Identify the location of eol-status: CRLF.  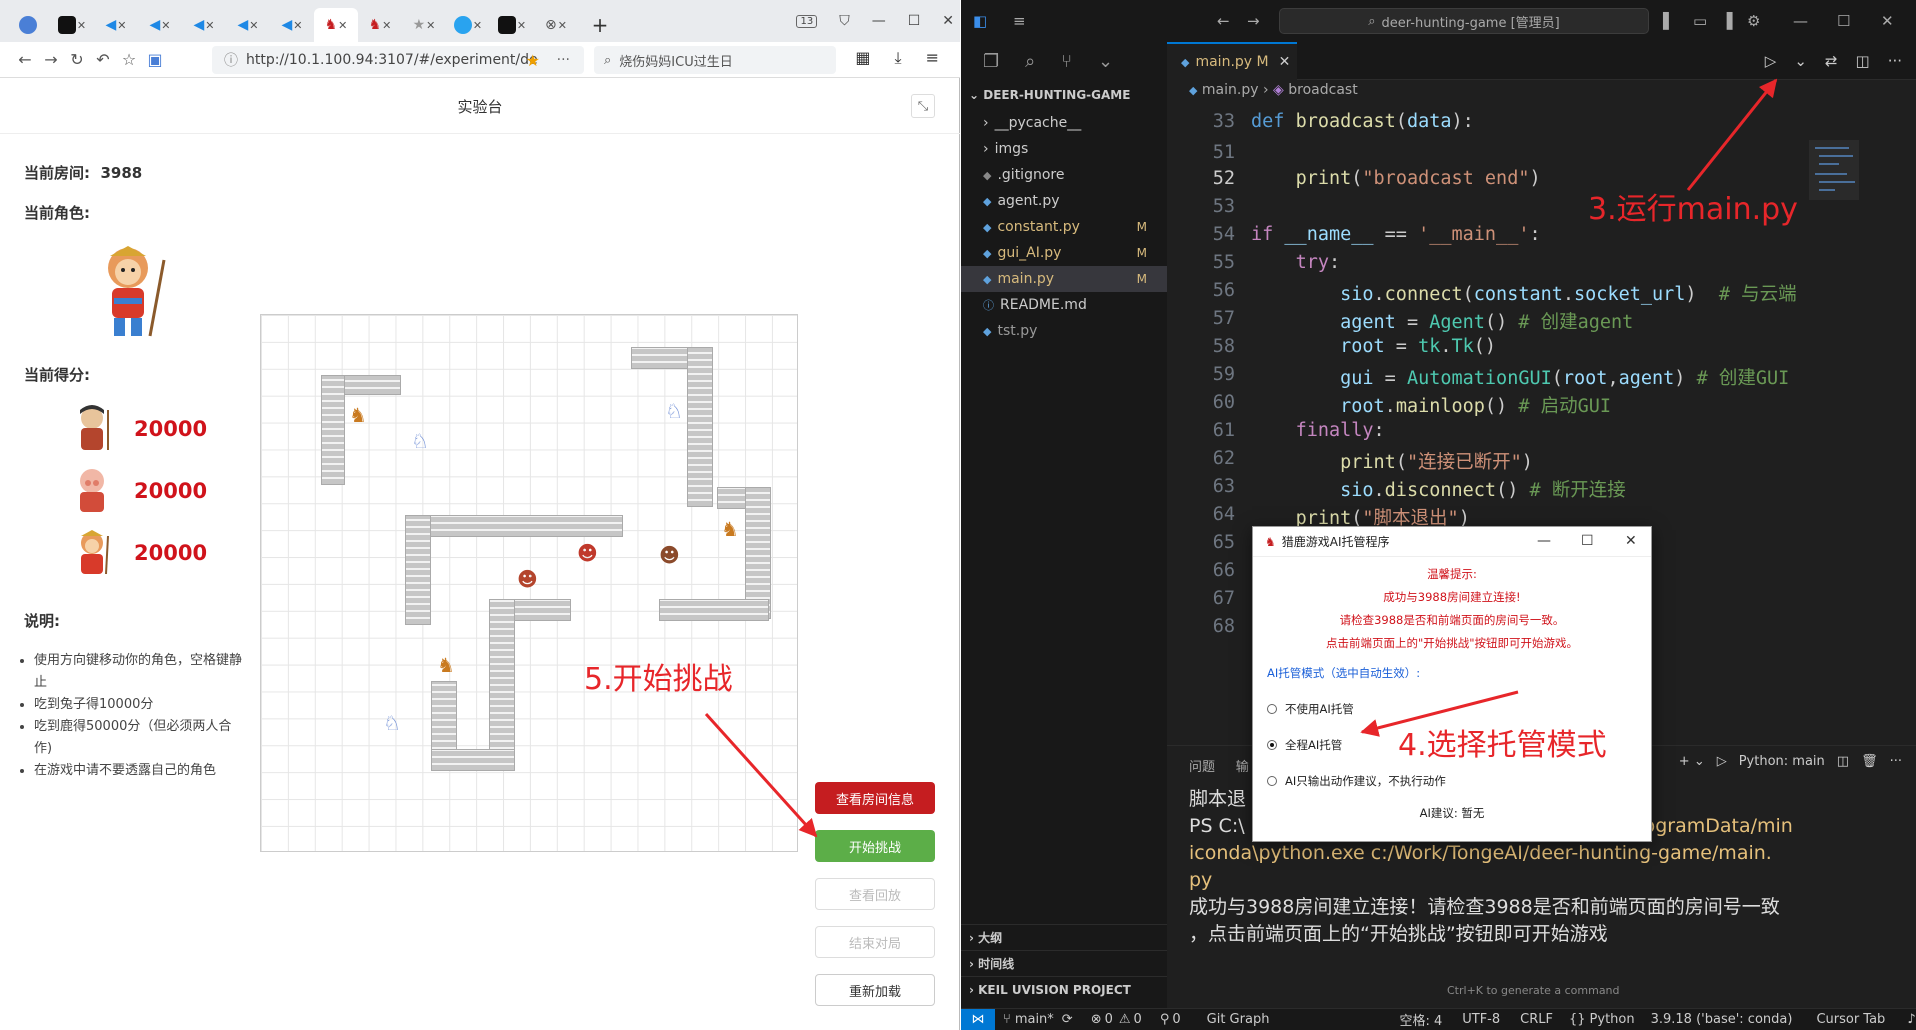
(1536, 1019).